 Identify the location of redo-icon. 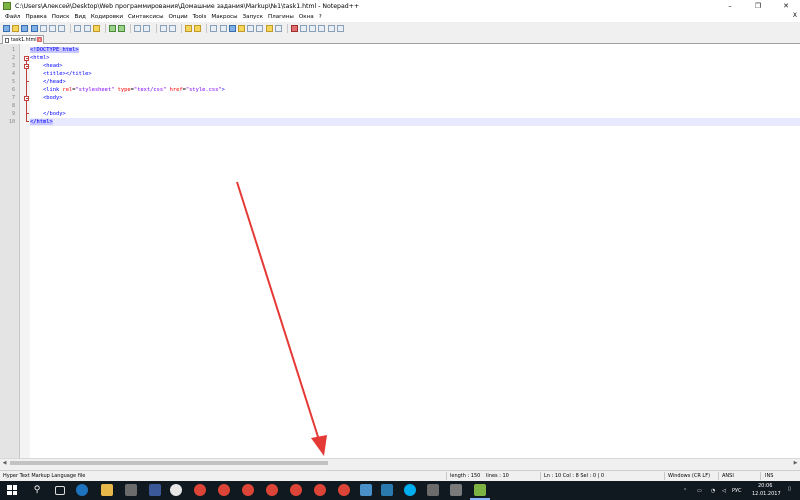
(122, 28).